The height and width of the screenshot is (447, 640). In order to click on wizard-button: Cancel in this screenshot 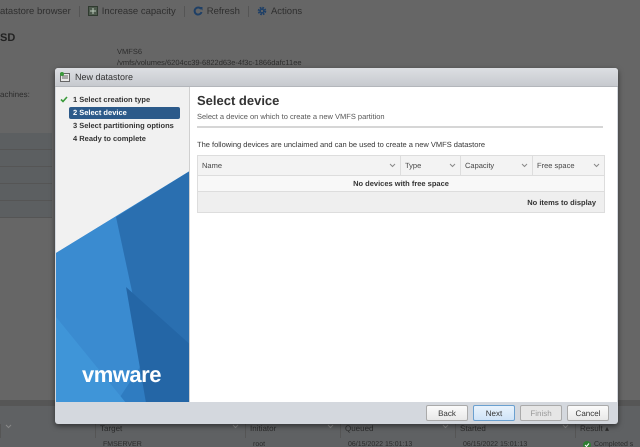, I will do `click(588, 413)`.